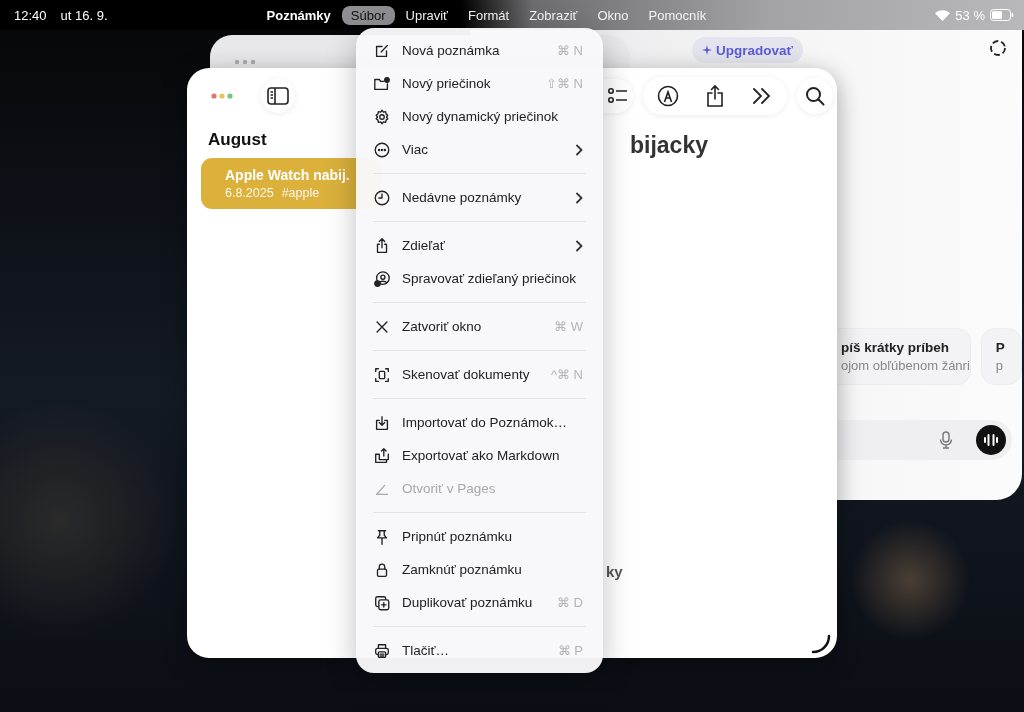 The image size is (1024, 712). I want to click on export-icon, so click(382, 455).